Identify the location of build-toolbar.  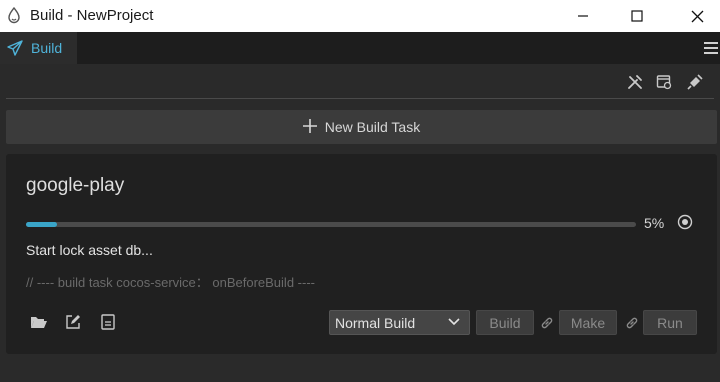
(360, 82).